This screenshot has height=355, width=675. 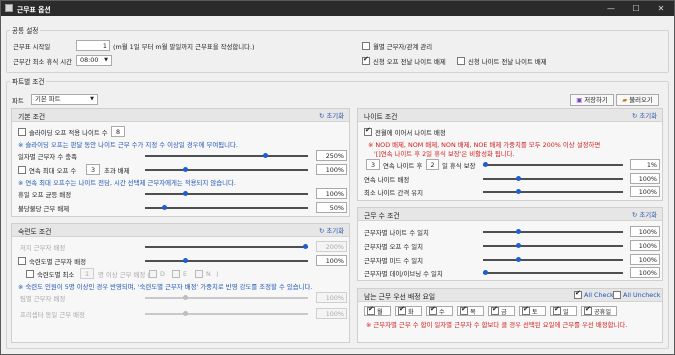 What do you see at coordinates (185, 274) in the screenshot?
I see `skill-e-label: E` at bounding box center [185, 274].